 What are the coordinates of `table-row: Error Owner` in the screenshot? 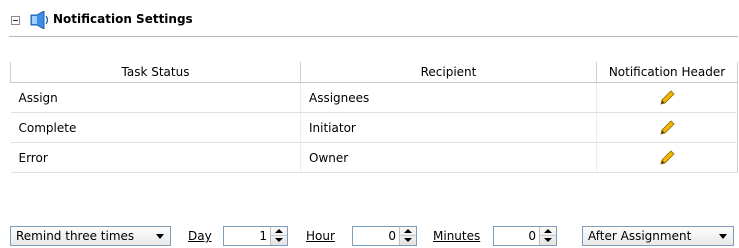 It's located at (374, 157).